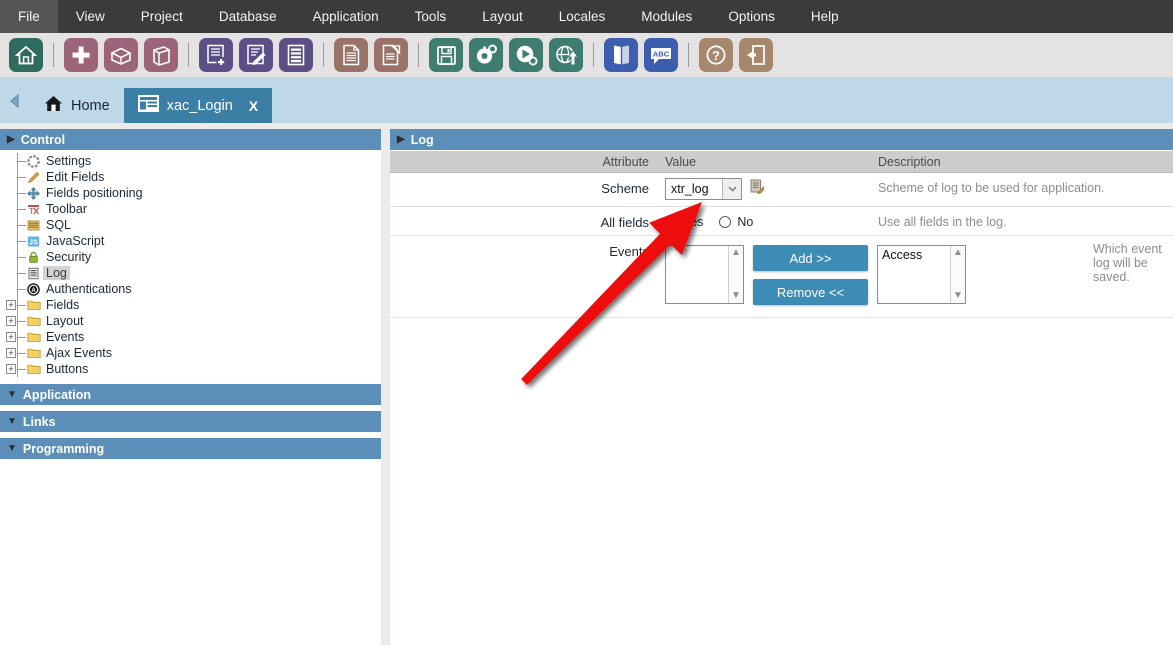 The image size is (1173, 645). What do you see at coordinates (190, 209) in the screenshot?
I see `tree-item-toolbar: T Toolbar` at bounding box center [190, 209].